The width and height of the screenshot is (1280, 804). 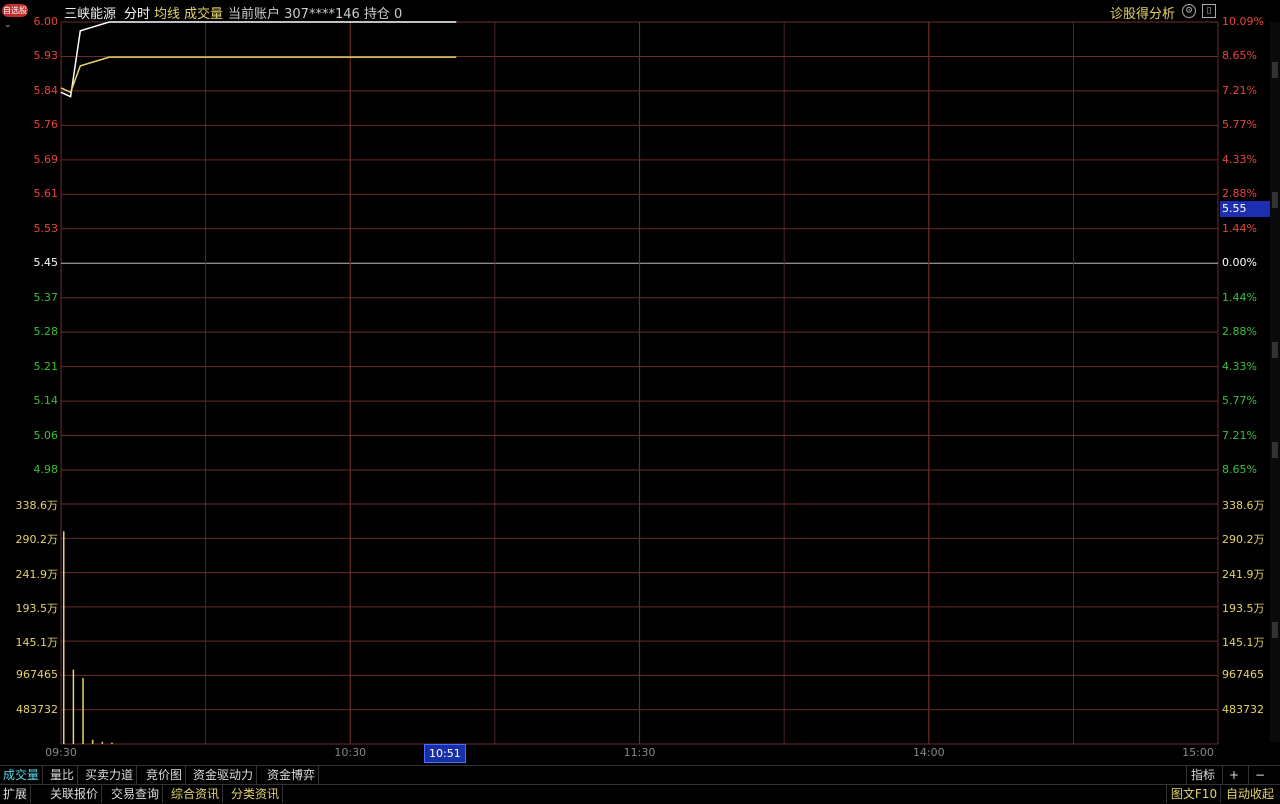 What do you see at coordinates (46, 263) in the screenshot?
I see `price-label: 5.45` at bounding box center [46, 263].